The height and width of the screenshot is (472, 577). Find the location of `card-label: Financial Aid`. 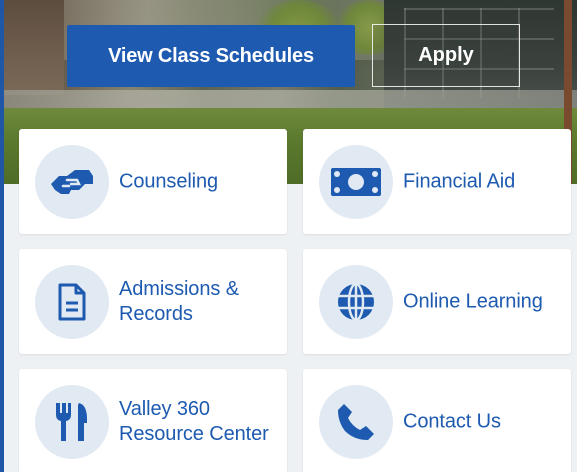

card-label: Financial Aid is located at coordinates (459, 181).